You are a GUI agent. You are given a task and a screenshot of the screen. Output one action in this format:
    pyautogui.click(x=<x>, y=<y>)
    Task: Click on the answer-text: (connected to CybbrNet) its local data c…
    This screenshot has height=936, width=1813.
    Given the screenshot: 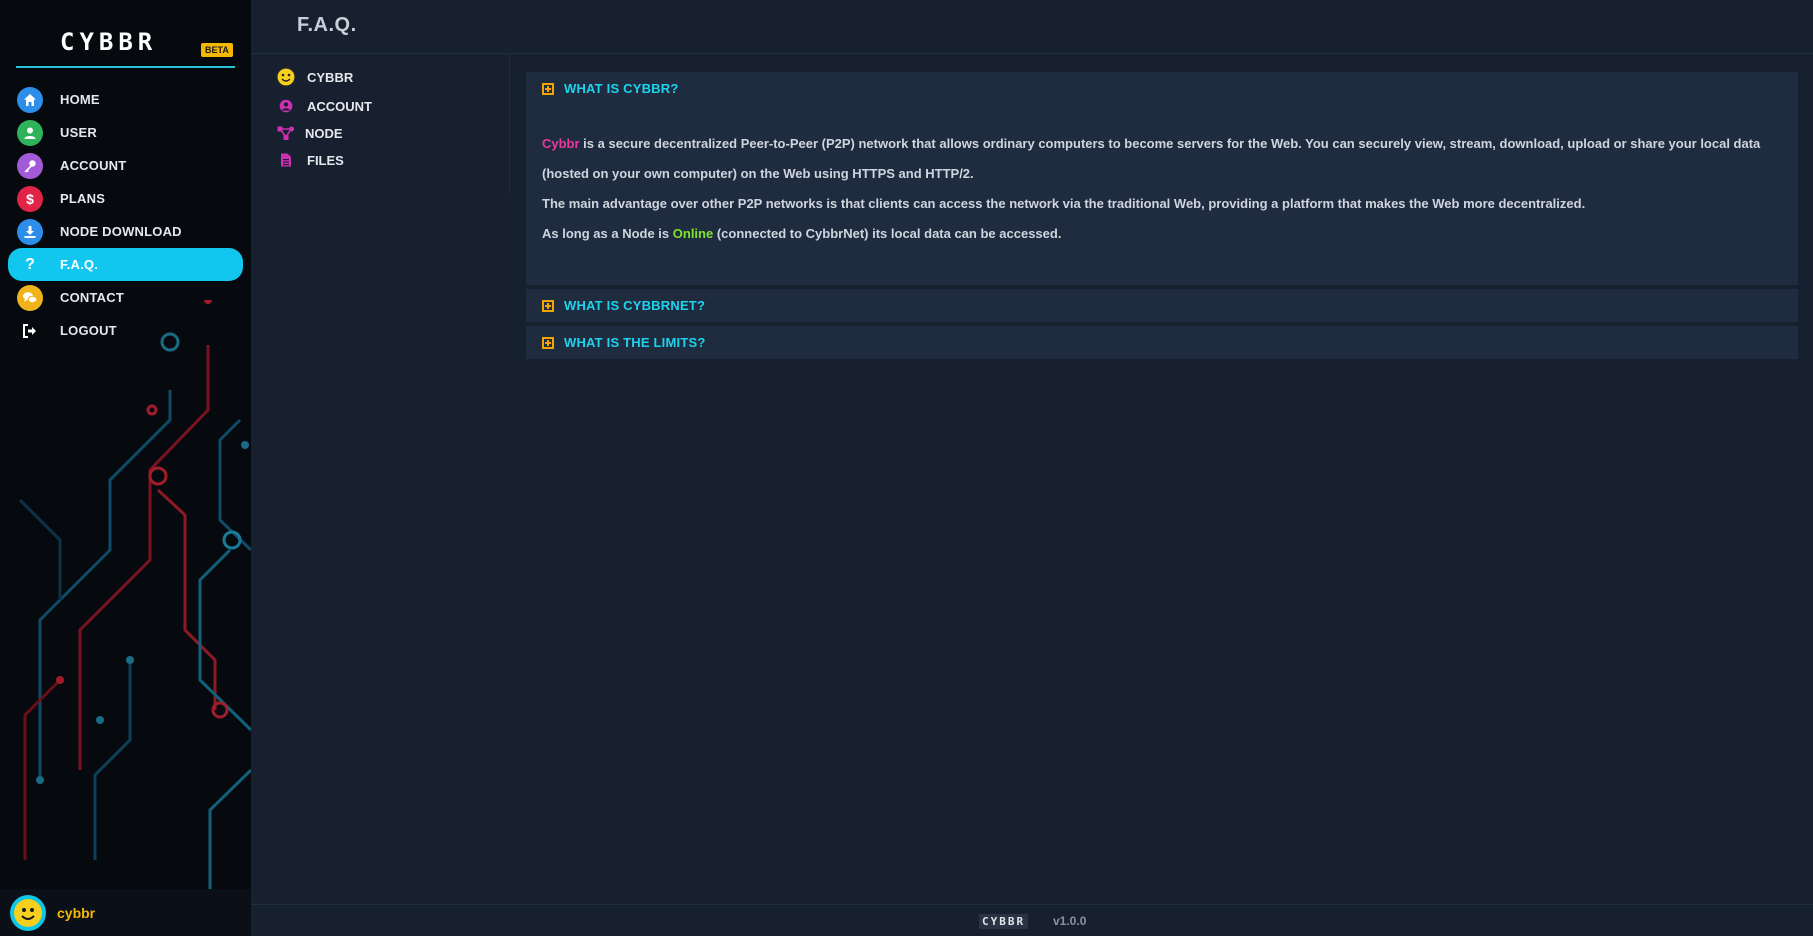 What is the action you would take?
    pyautogui.click(x=887, y=233)
    